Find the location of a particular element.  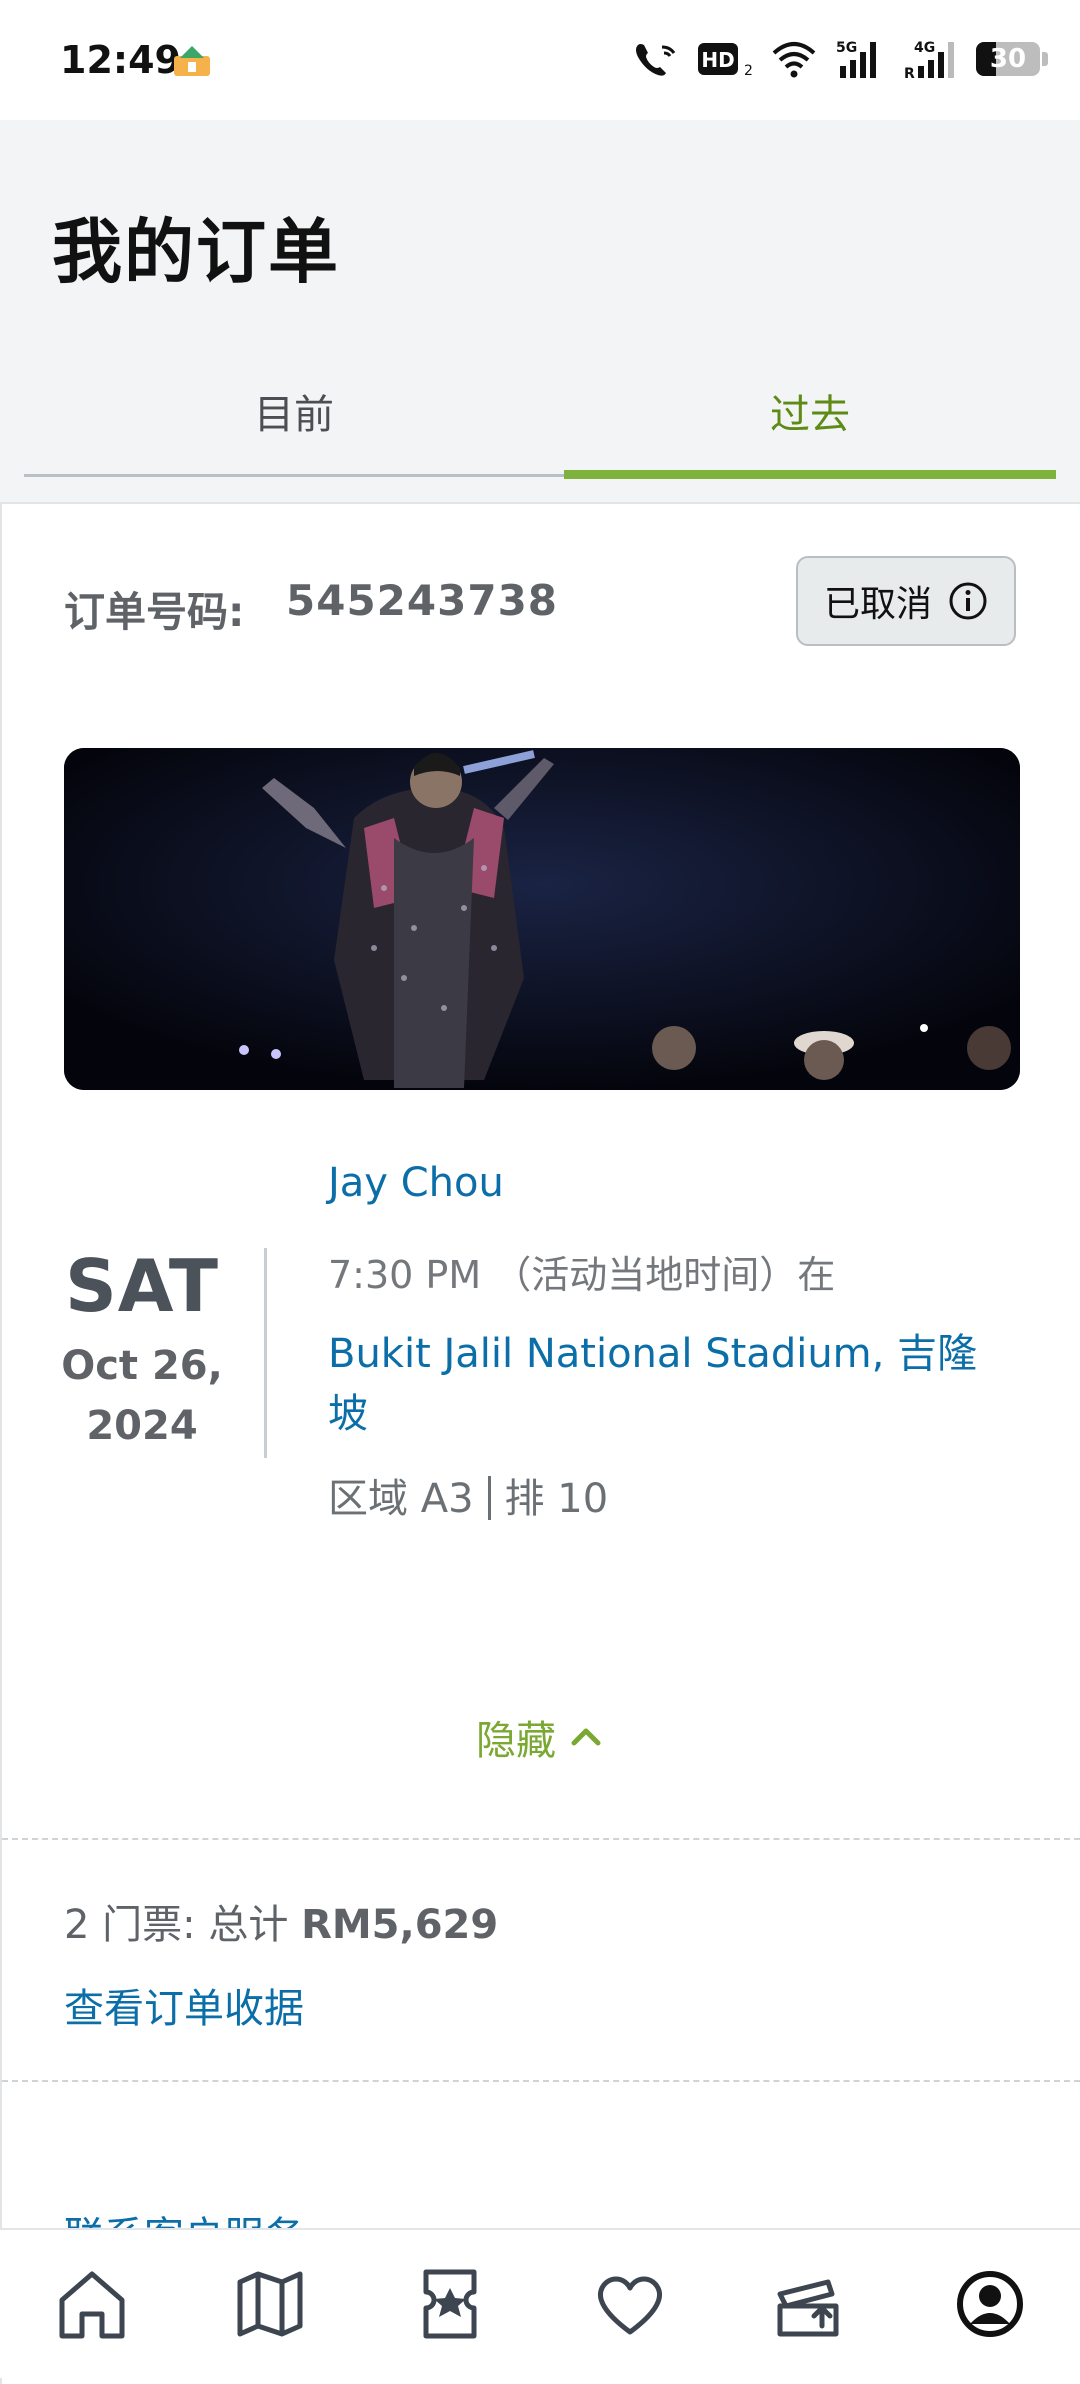

seat-separator is located at coordinates (489, 1498).